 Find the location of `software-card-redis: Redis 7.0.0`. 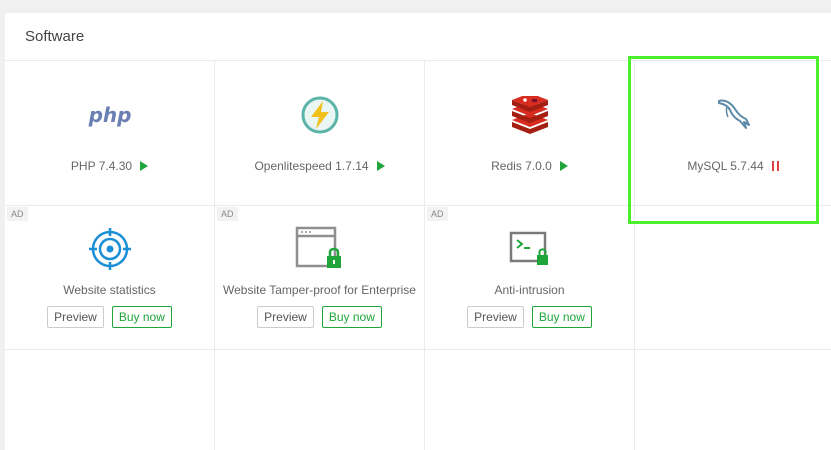

software-card-redis: Redis 7.0.0 is located at coordinates (530, 133).